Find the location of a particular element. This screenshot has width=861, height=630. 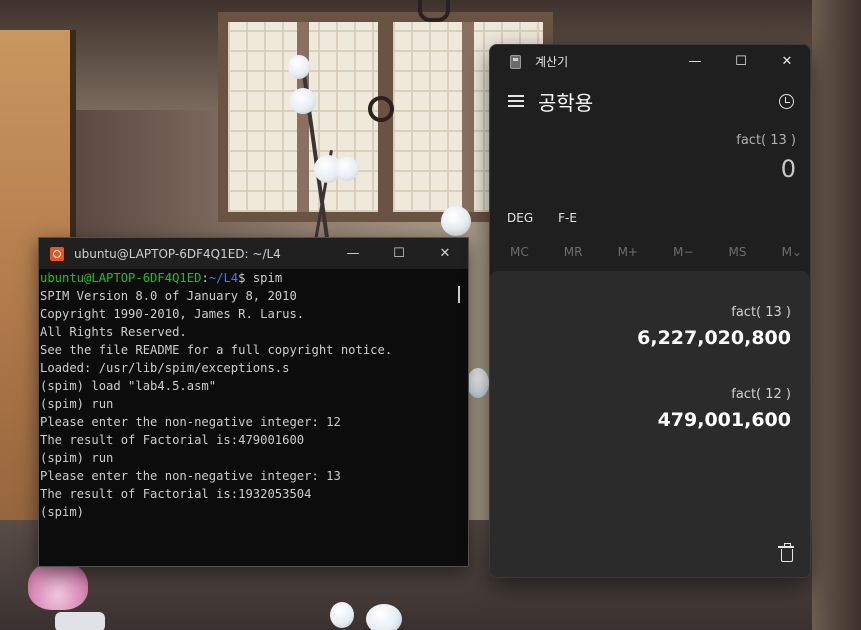

calculator-title: 계산기 is located at coordinates (552, 62).